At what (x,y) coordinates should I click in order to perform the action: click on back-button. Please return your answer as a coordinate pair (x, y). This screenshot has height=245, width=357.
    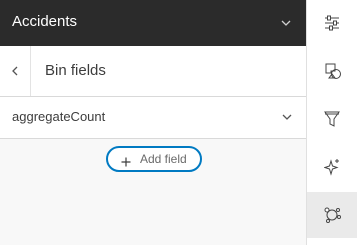
    Looking at the image, I should click on (15, 71).